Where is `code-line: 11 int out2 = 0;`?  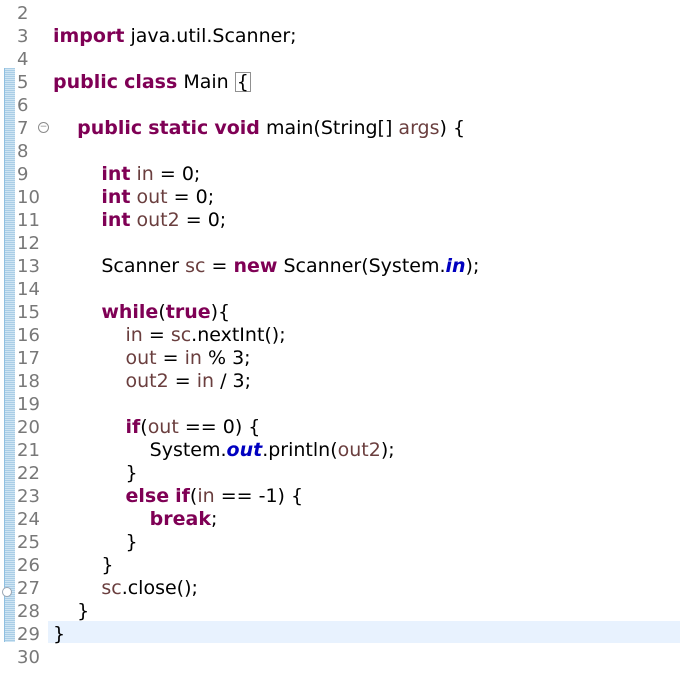 code-line: 11 int out2 = 0; is located at coordinates (340, 220).